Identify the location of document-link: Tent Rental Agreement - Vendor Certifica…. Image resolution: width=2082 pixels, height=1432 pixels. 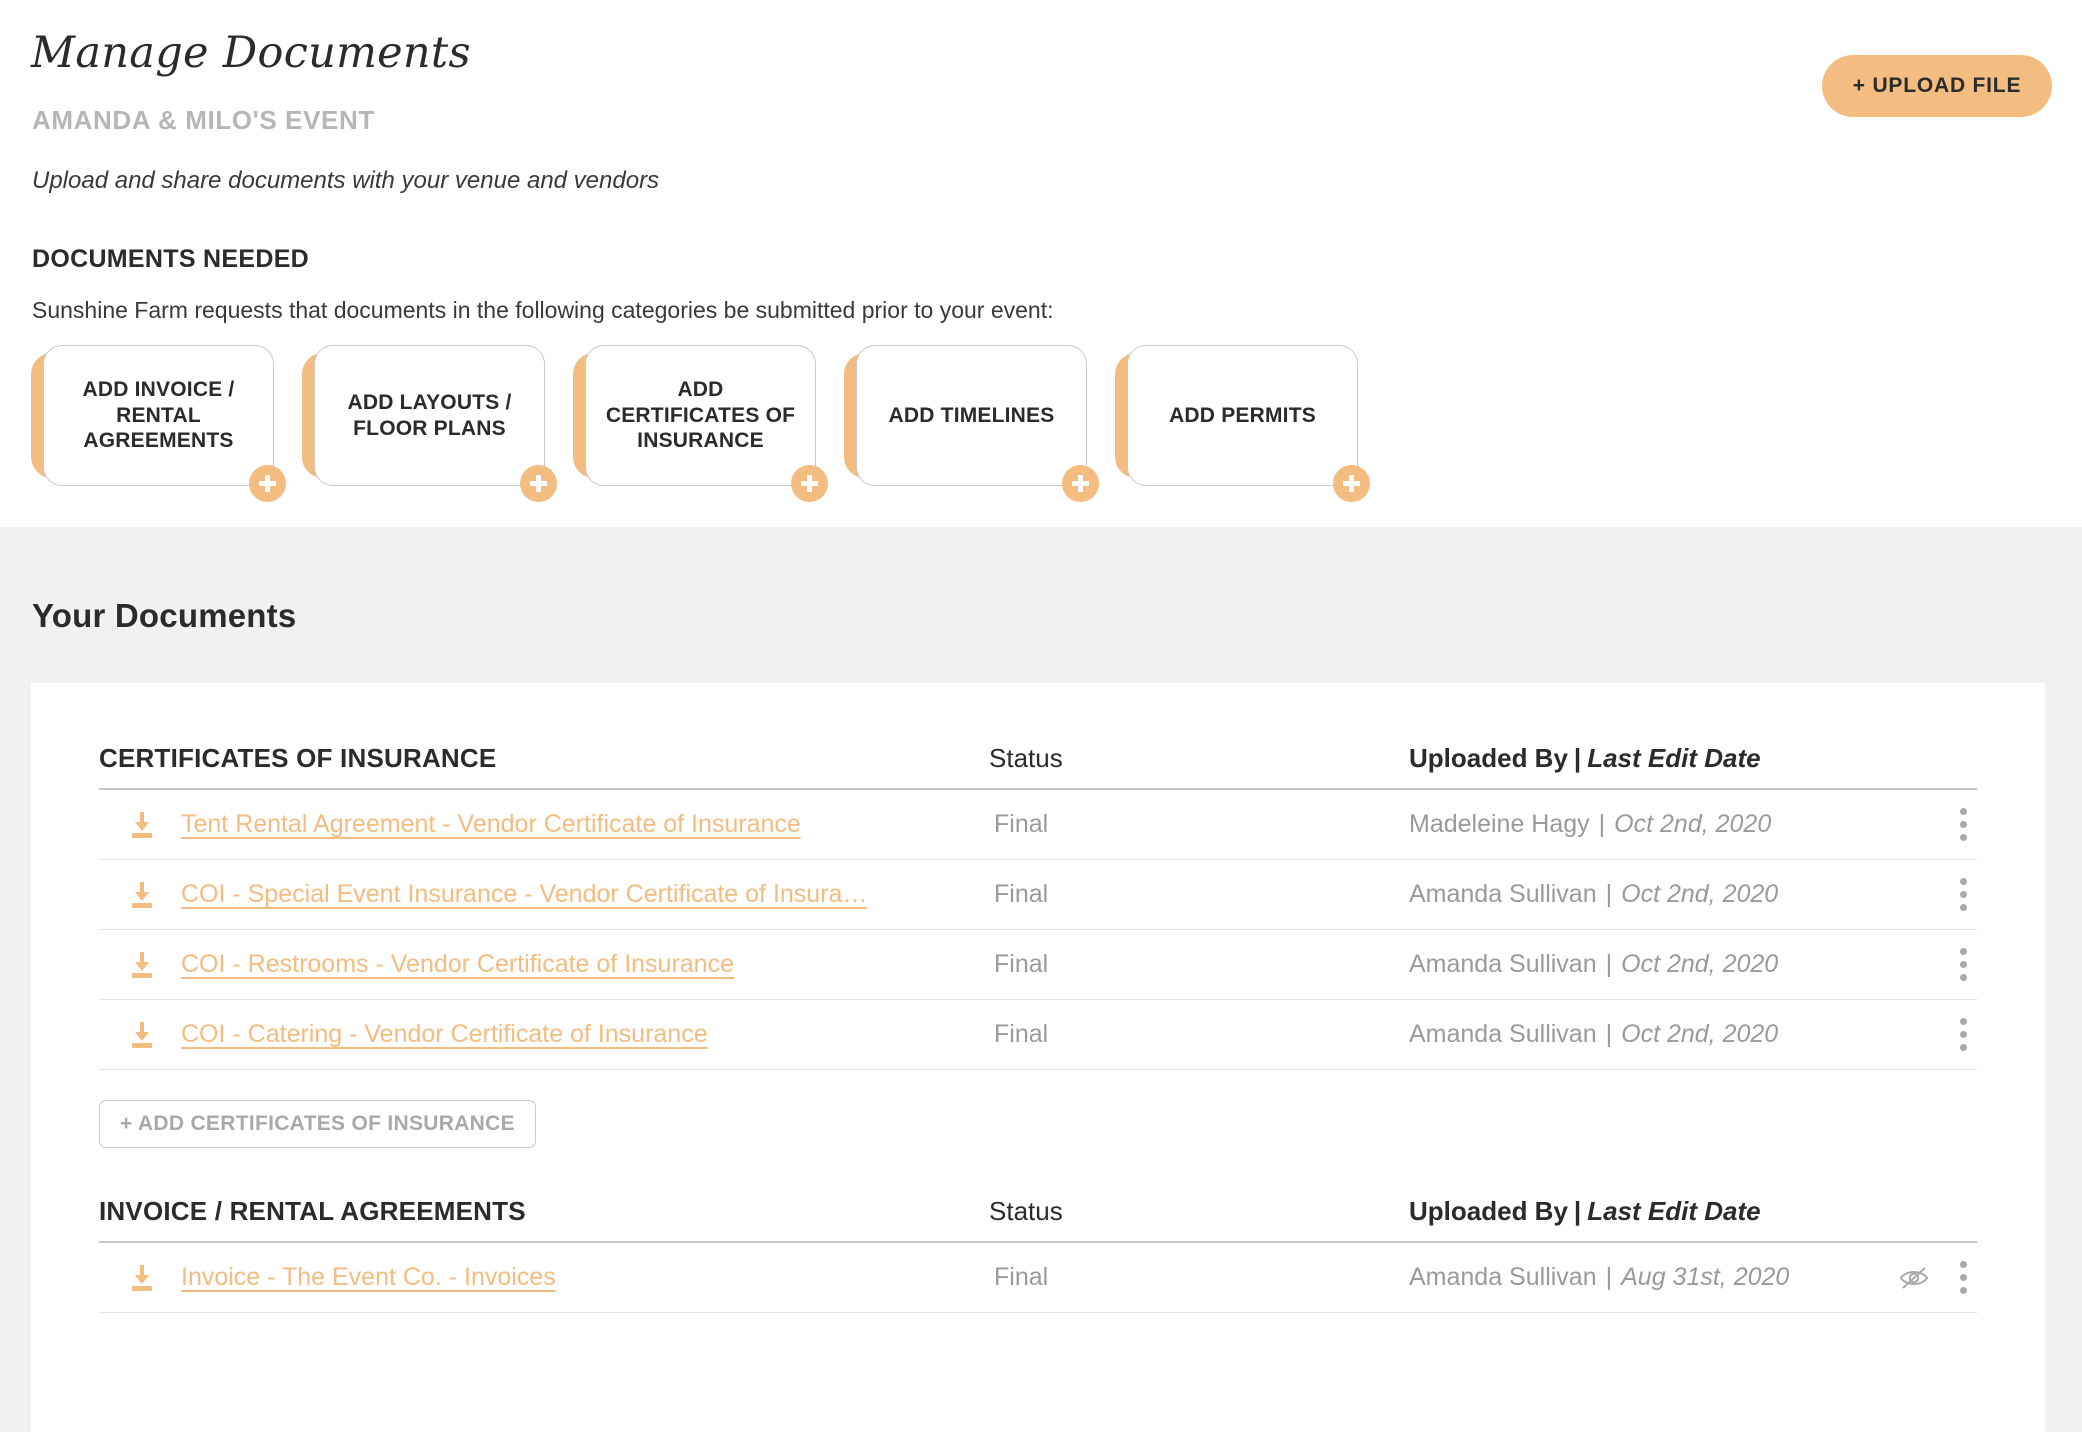
(491, 824).